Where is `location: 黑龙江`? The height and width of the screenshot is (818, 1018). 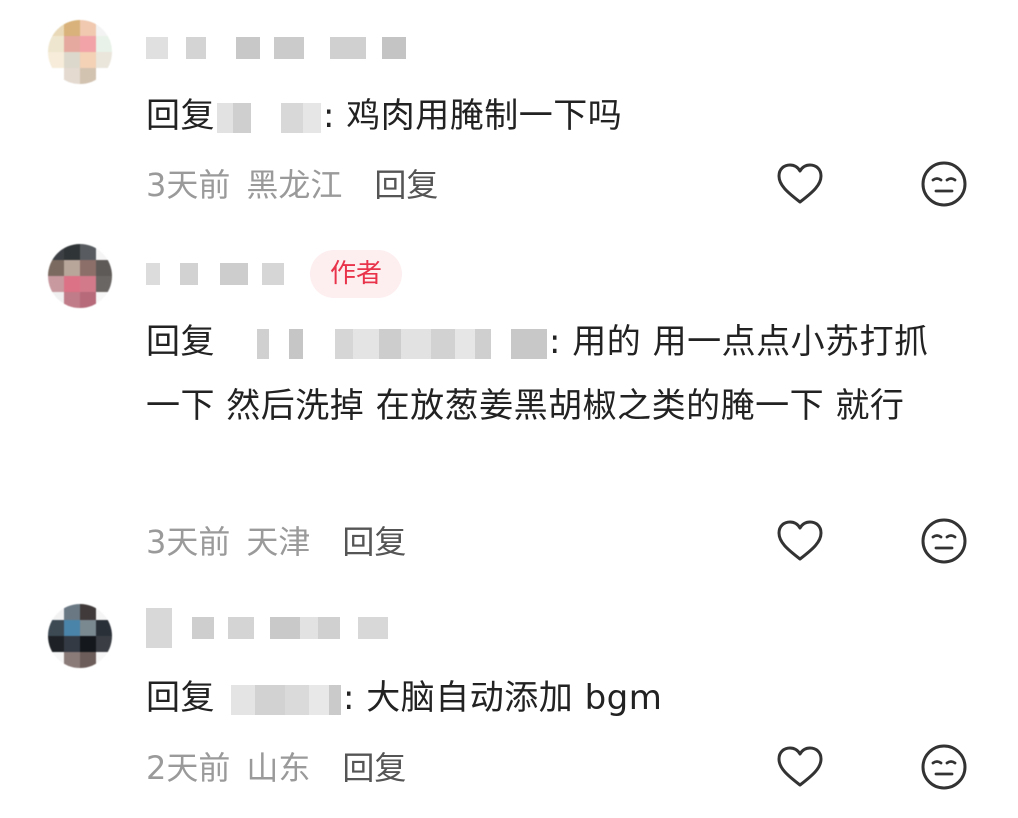 location: 黑龙江 is located at coordinates (294, 185).